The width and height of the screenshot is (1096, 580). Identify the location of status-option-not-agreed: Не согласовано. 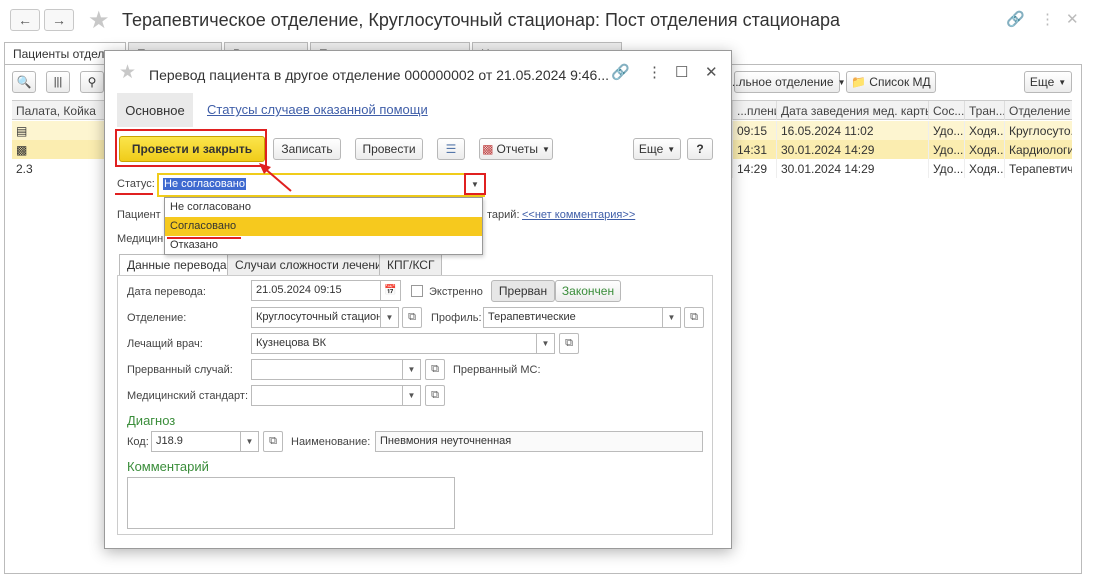
(323, 207).